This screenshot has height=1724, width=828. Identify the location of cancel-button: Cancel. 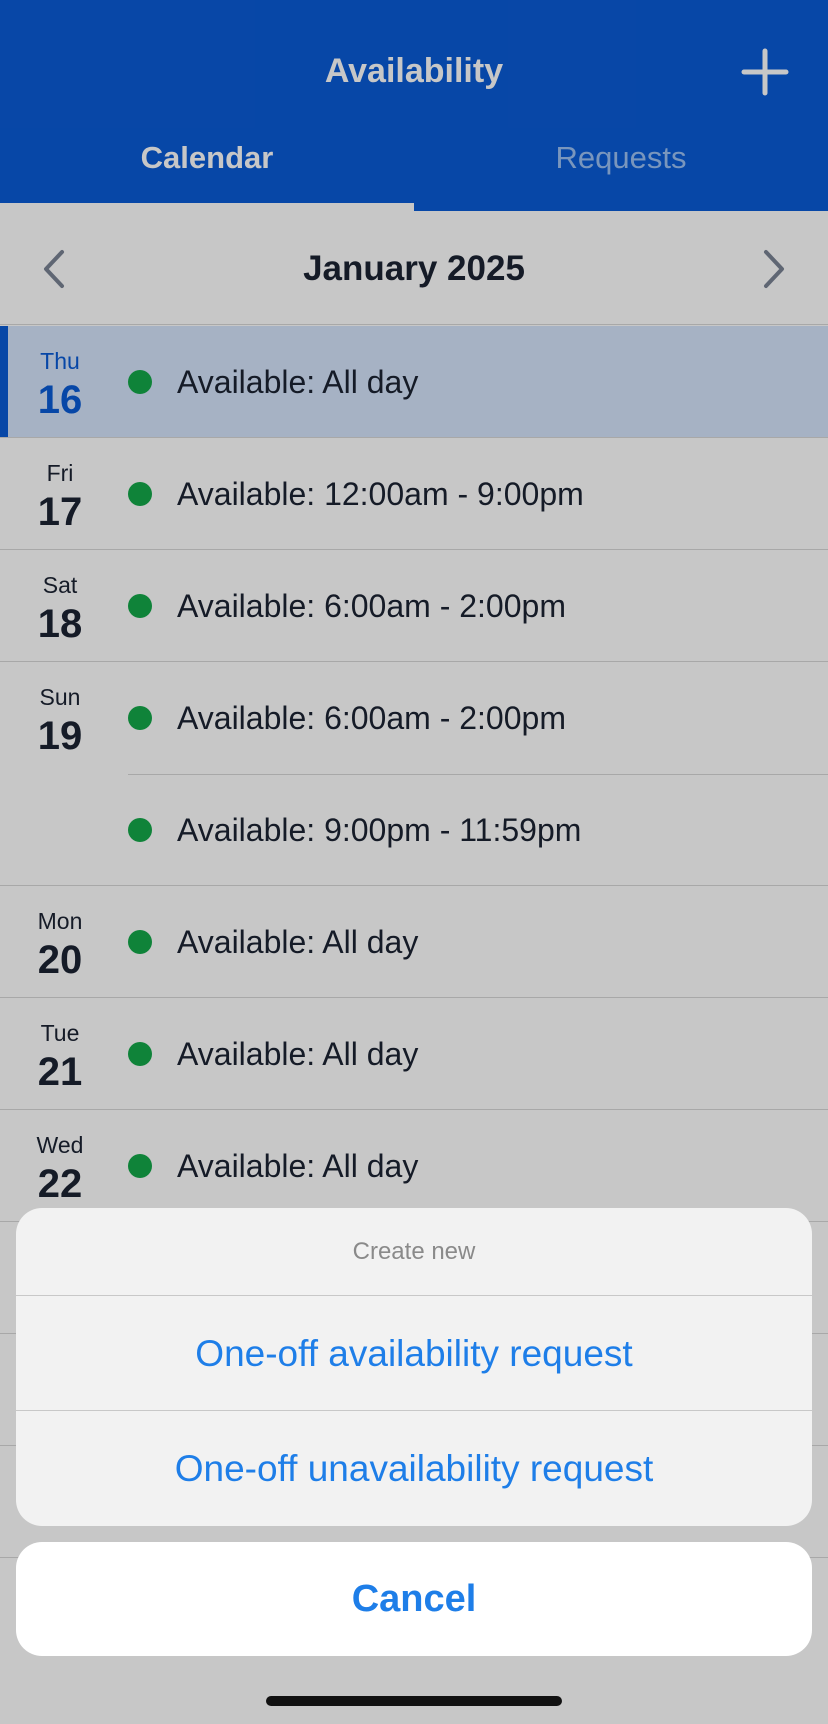
(414, 1599).